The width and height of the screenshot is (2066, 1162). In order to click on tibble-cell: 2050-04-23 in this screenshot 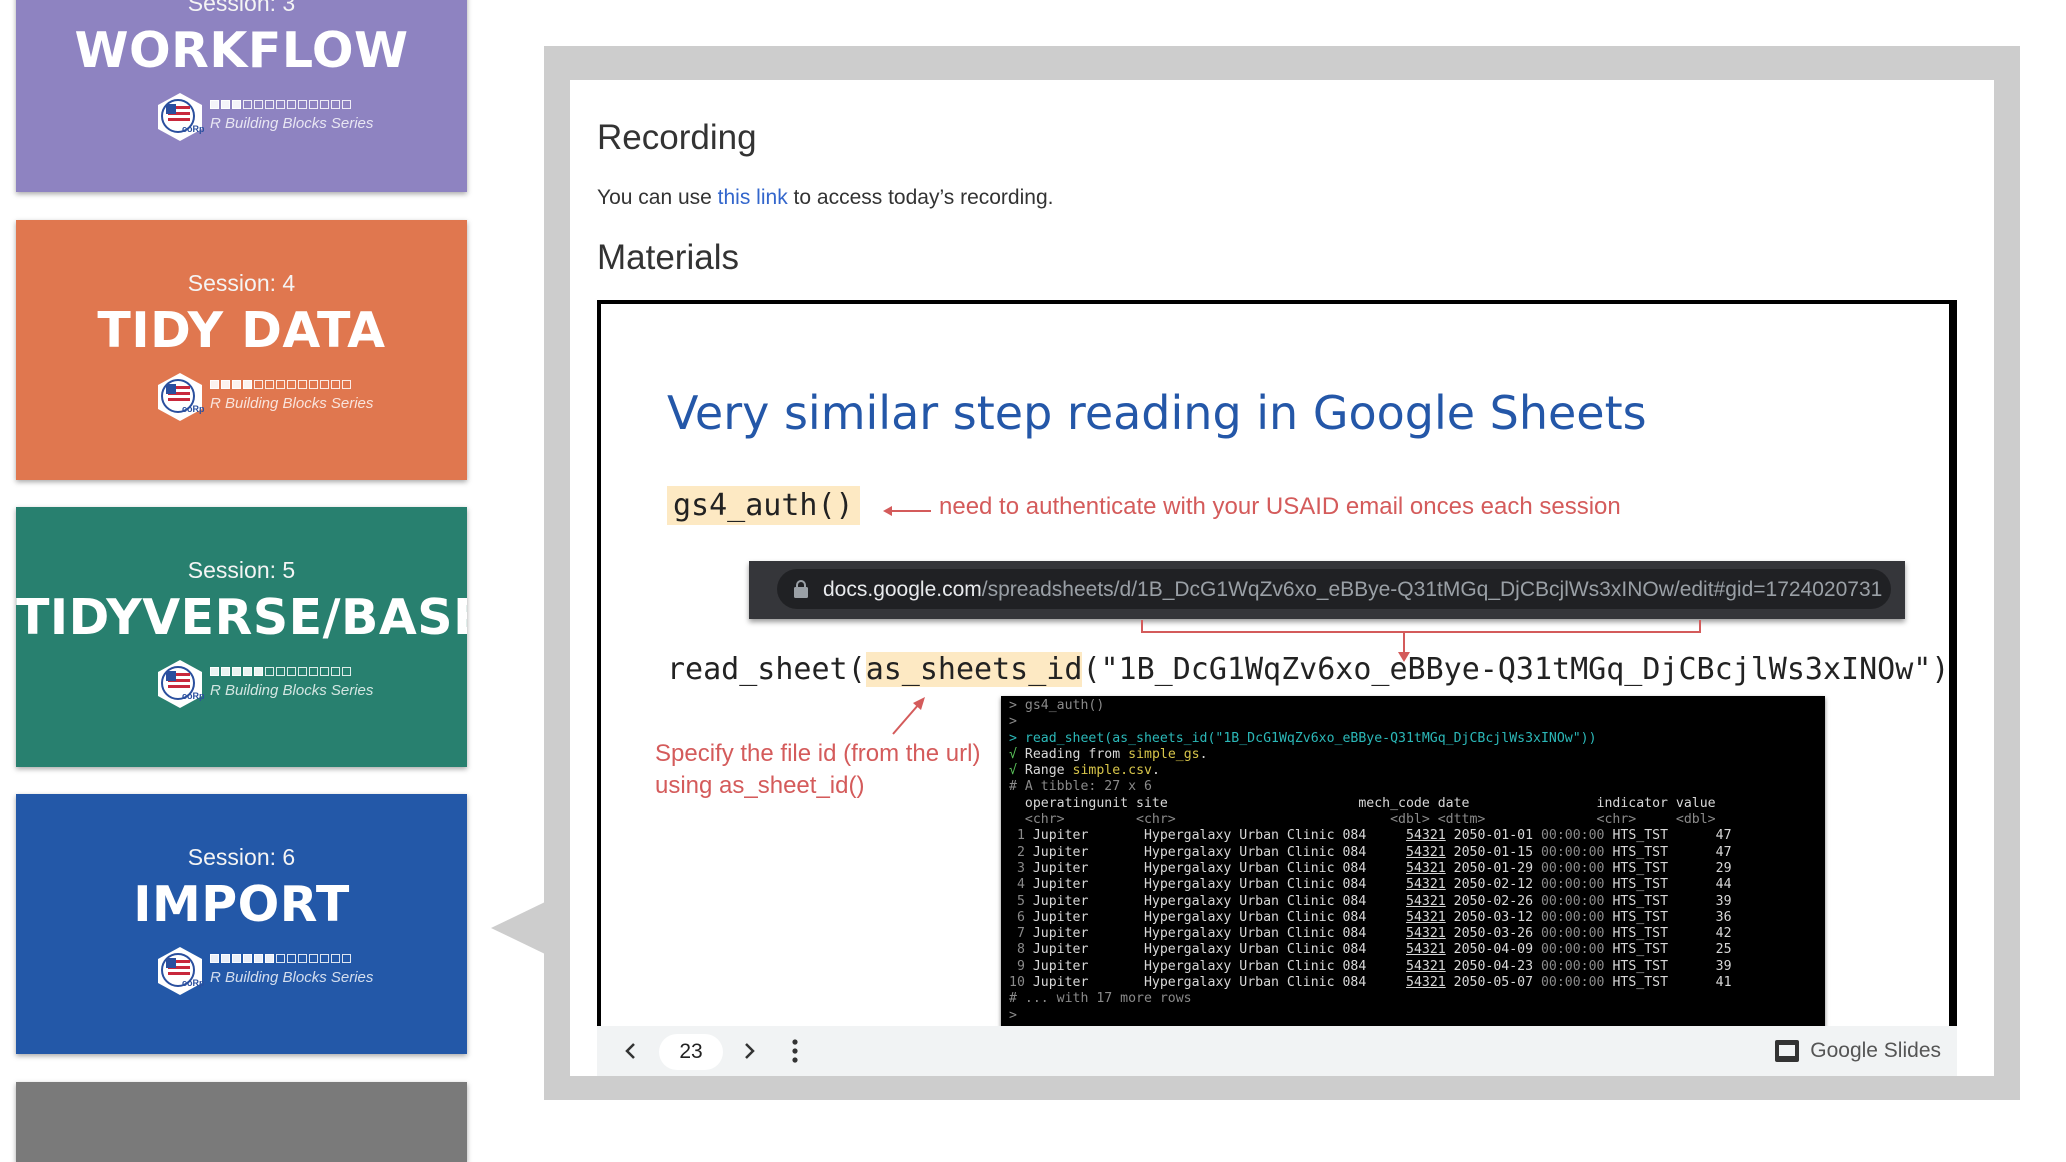, I will do `click(1493, 966)`.